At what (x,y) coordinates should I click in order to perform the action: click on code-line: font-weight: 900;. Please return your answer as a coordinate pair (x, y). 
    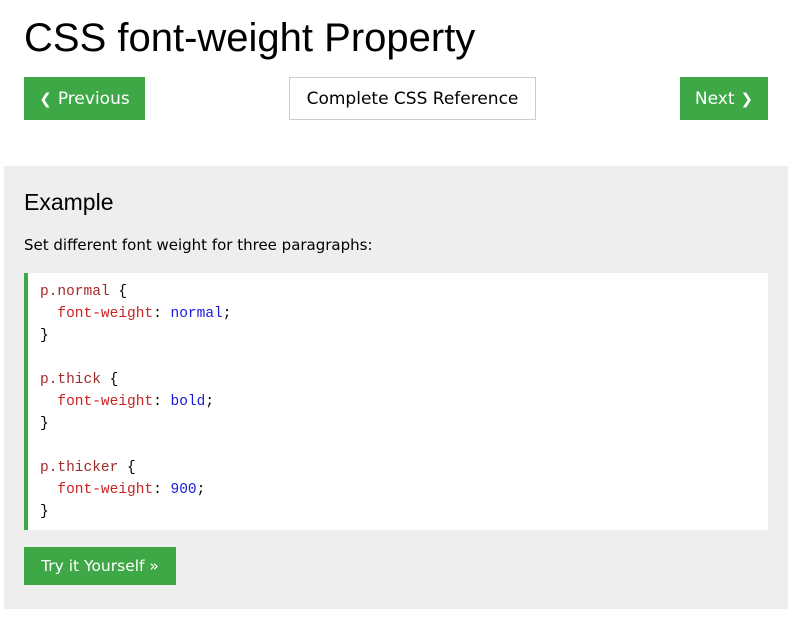
    Looking at the image, I should click on (404, 490).